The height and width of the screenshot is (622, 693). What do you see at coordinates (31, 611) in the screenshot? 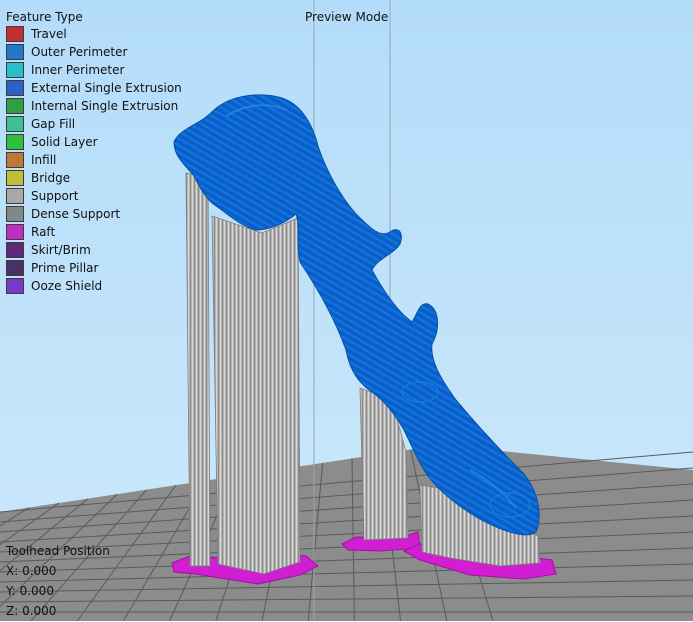
I see `toolhead-z-value: Z: 0.000` at bounding box center [31, 611].